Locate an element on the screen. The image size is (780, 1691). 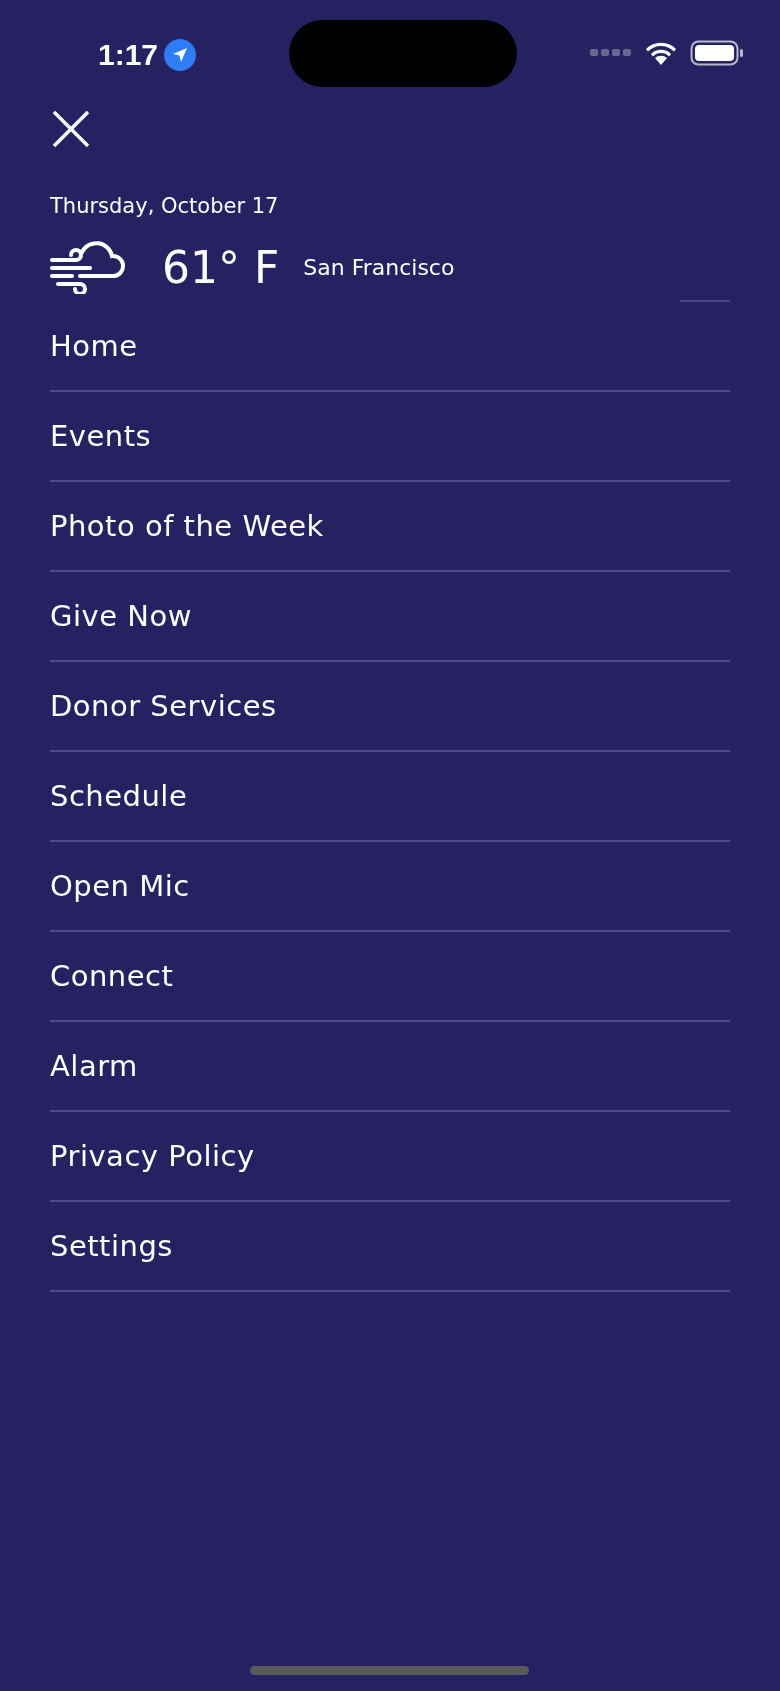
city-name: San Francisco is located at coordinates (379, 267).